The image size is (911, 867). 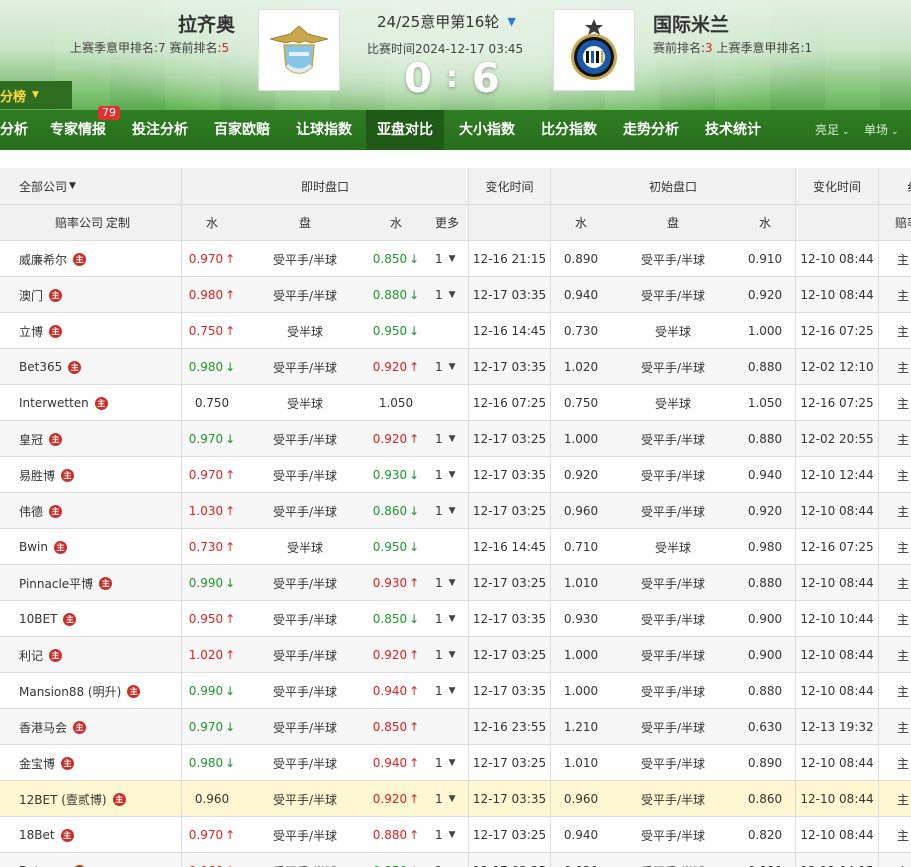 I want to click on tab-score-index: 比分指数, so click(x=569, y=130).